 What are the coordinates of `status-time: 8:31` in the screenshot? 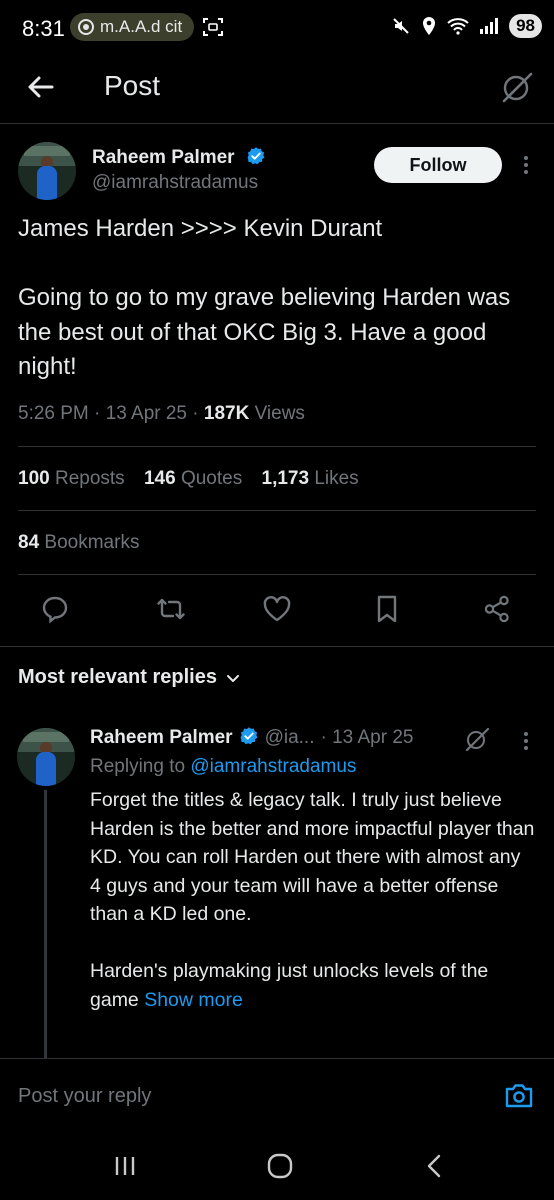 It's located at (43, 28).